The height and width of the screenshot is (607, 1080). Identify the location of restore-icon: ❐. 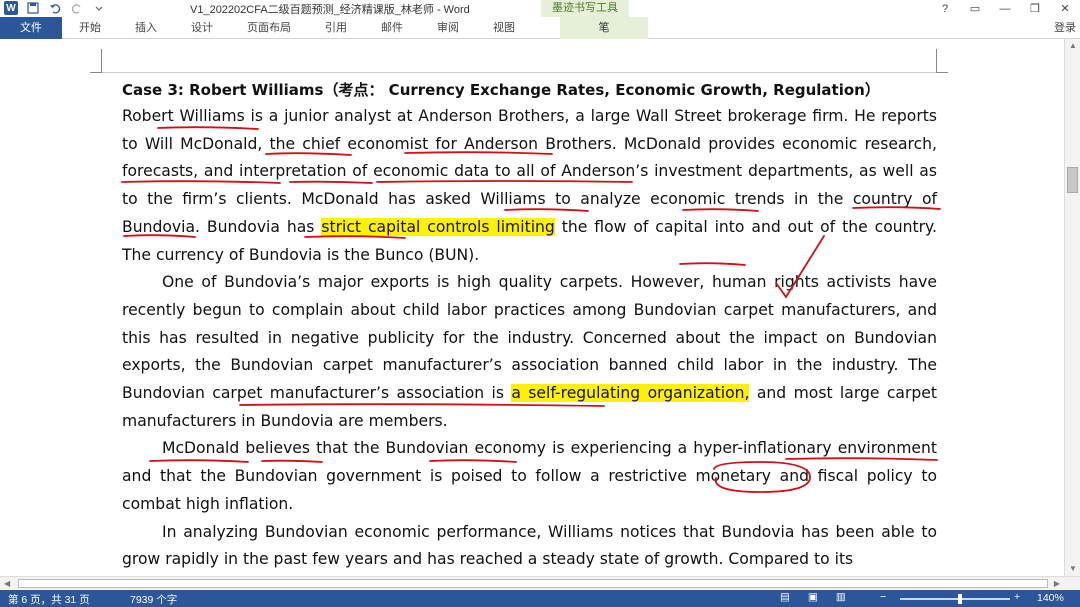
(1035, 8).